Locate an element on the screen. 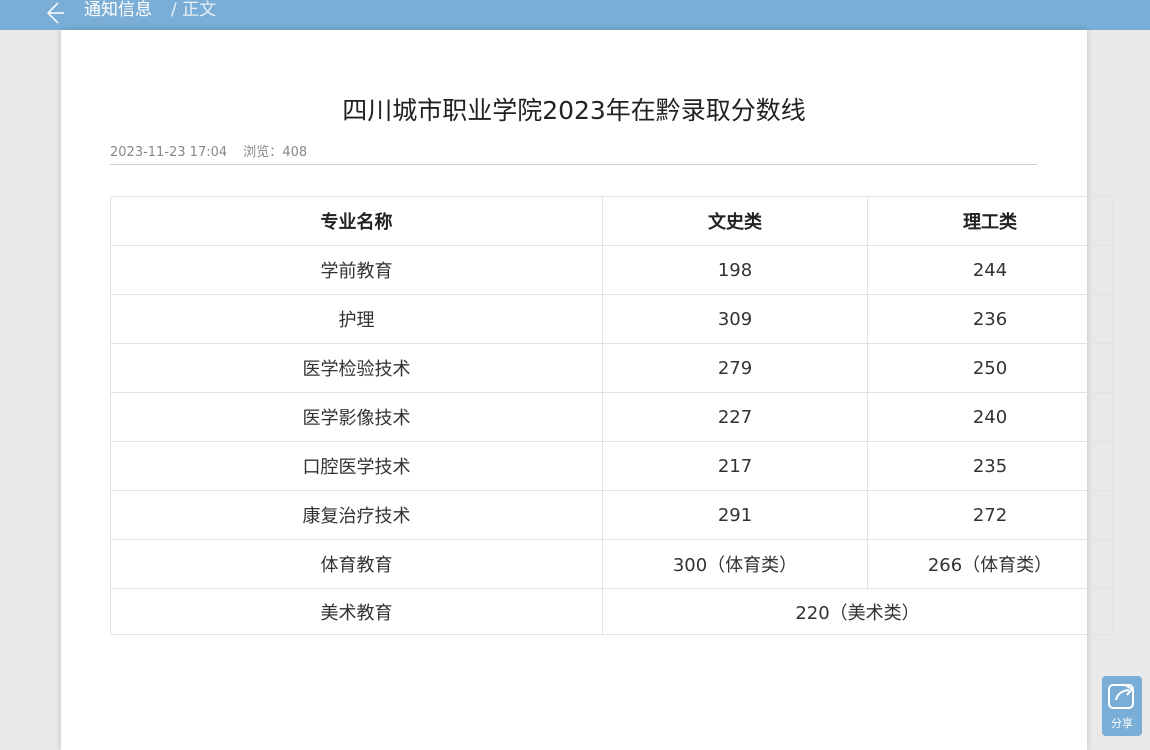  header-major: 专业名称 is located at coordinates (356, 221).